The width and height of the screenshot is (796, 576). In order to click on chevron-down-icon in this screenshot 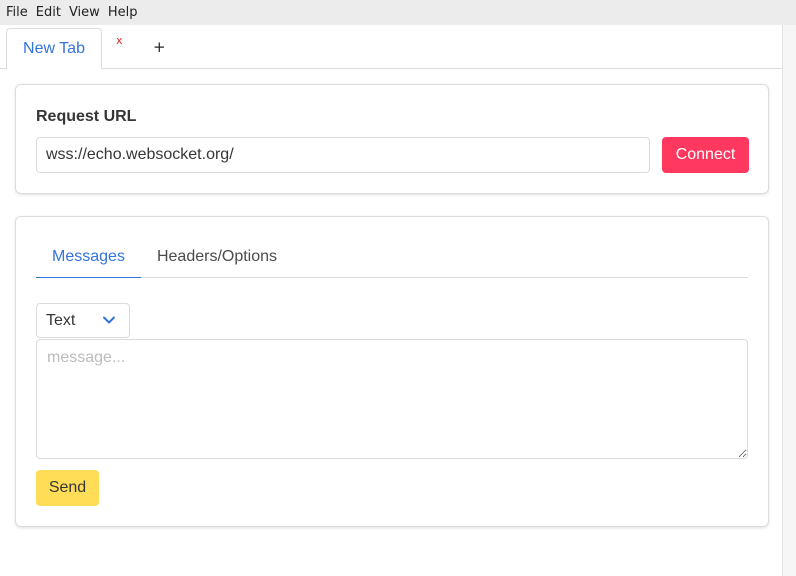, I will do `click(109, 320)`.